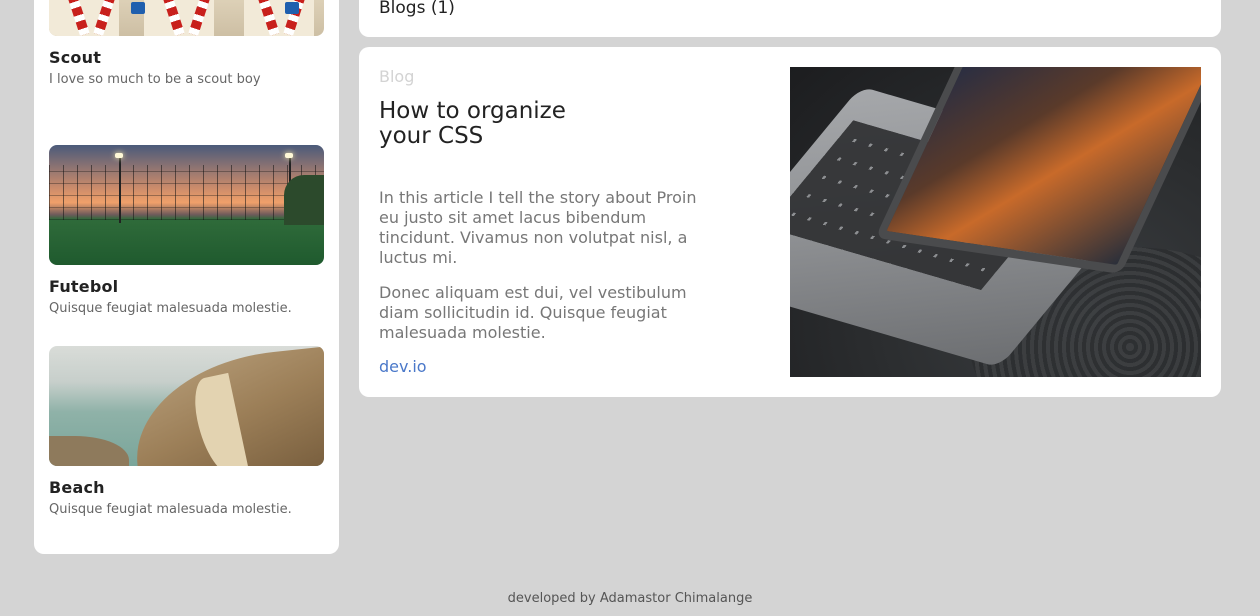 The image size is (1260, 616). Describe the element at coordinates (186, 406) in the screenshot. I see `beach-photo` at that location.